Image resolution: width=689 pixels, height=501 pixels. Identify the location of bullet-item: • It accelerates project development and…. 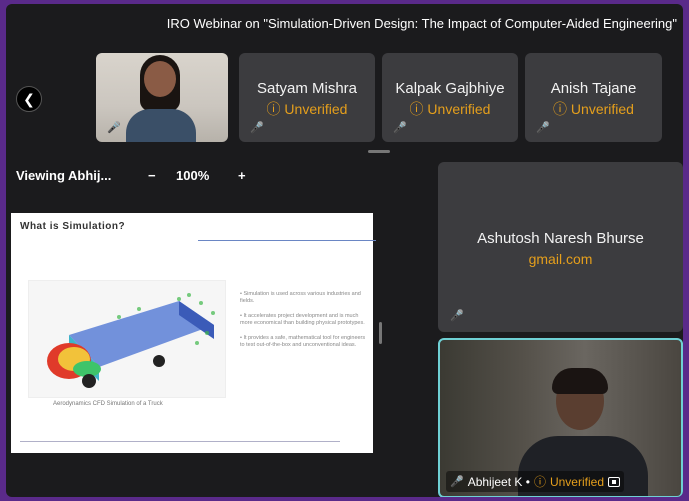
(302, 319).